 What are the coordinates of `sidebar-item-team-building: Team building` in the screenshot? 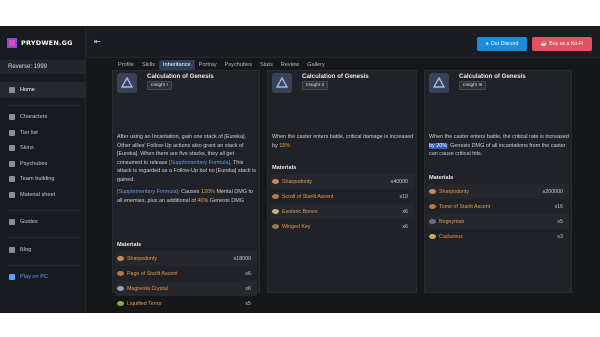 It's located at (43, 180).